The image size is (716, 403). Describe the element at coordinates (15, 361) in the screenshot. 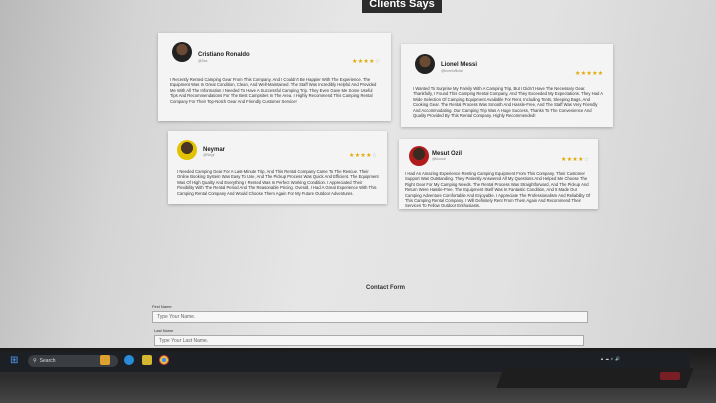

I see `windows-start-icon: ⊞` at that location.